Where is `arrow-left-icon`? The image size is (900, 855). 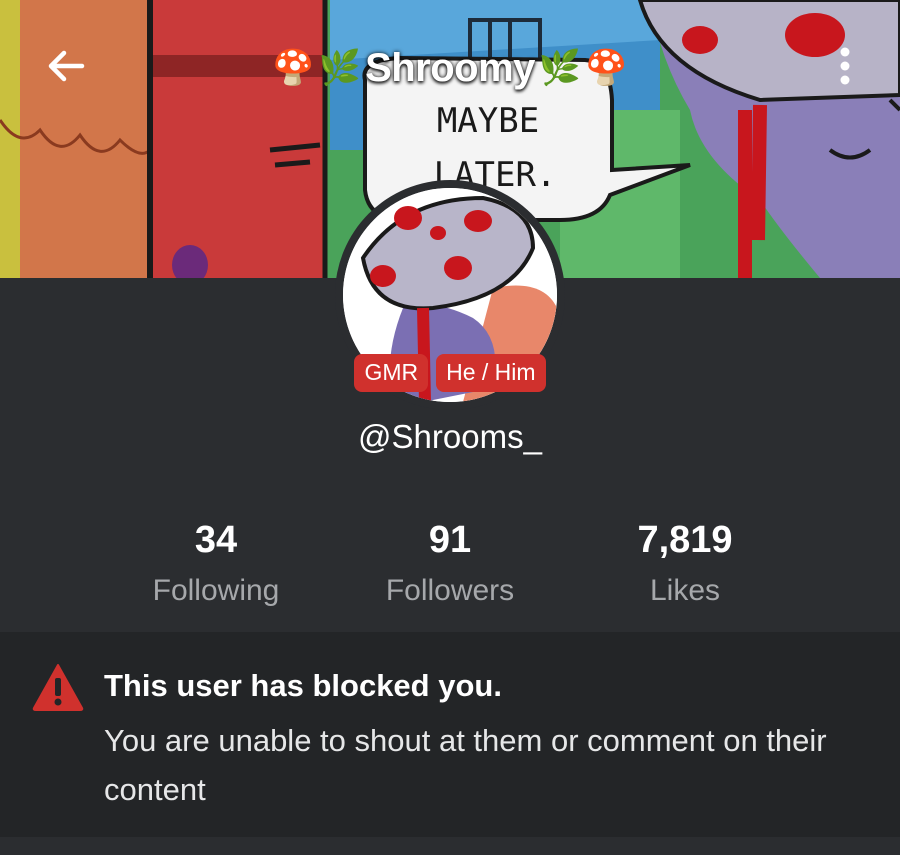 arrow-left-icon is located at coordinates (66, 68).